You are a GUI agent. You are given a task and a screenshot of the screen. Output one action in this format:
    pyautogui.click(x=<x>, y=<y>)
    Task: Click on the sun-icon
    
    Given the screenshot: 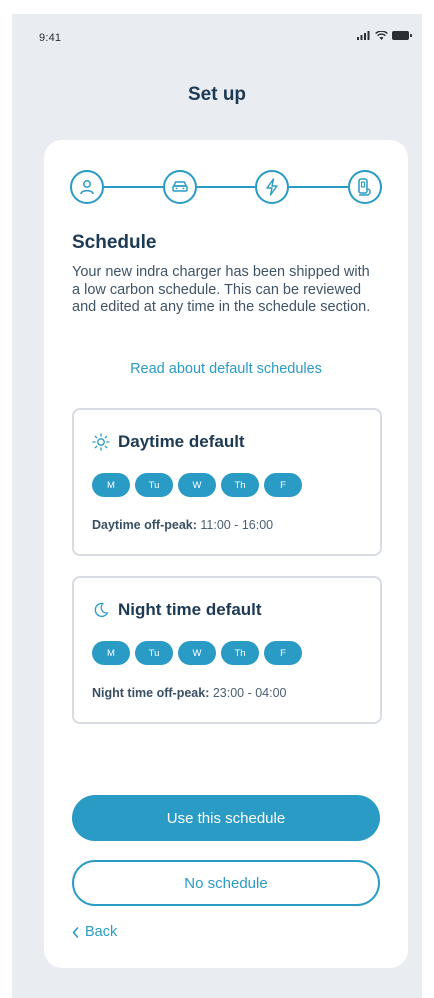 What is the action you would take?
    pyautogui.click(x=101, y=442)
    